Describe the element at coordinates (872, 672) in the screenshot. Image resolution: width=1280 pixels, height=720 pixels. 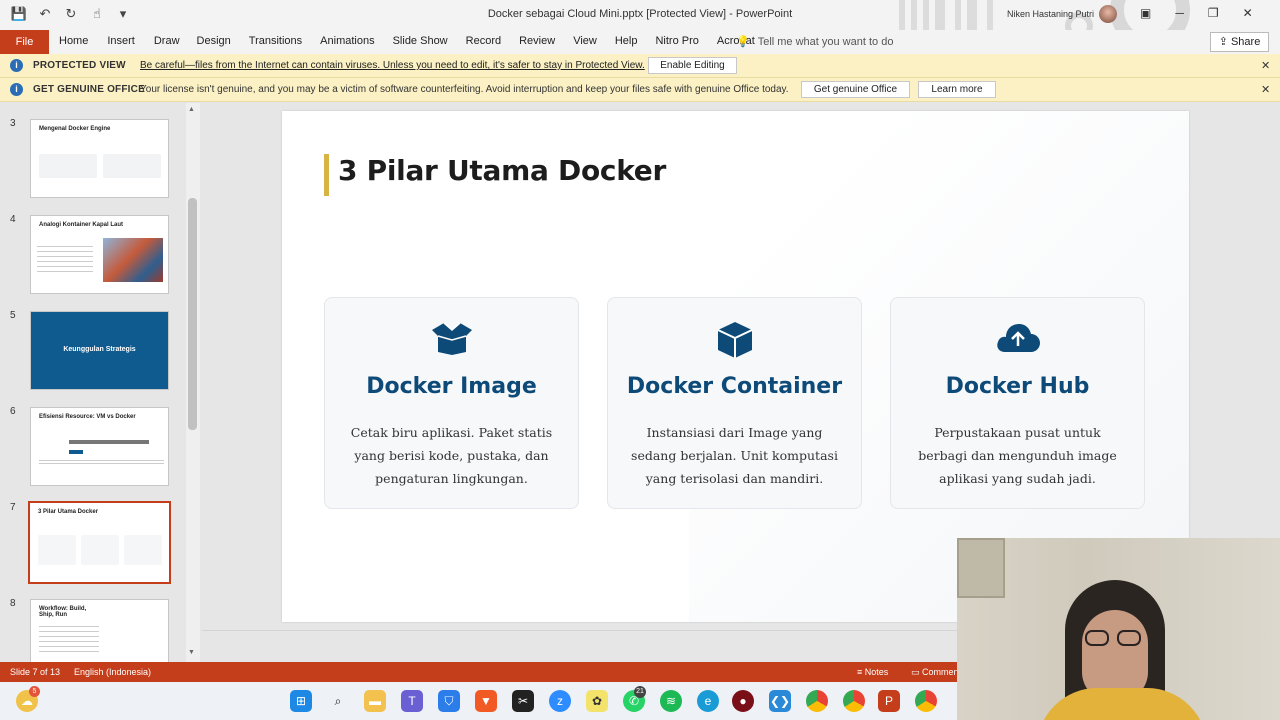
I see `notes-button: ≡ Notes` at that location.